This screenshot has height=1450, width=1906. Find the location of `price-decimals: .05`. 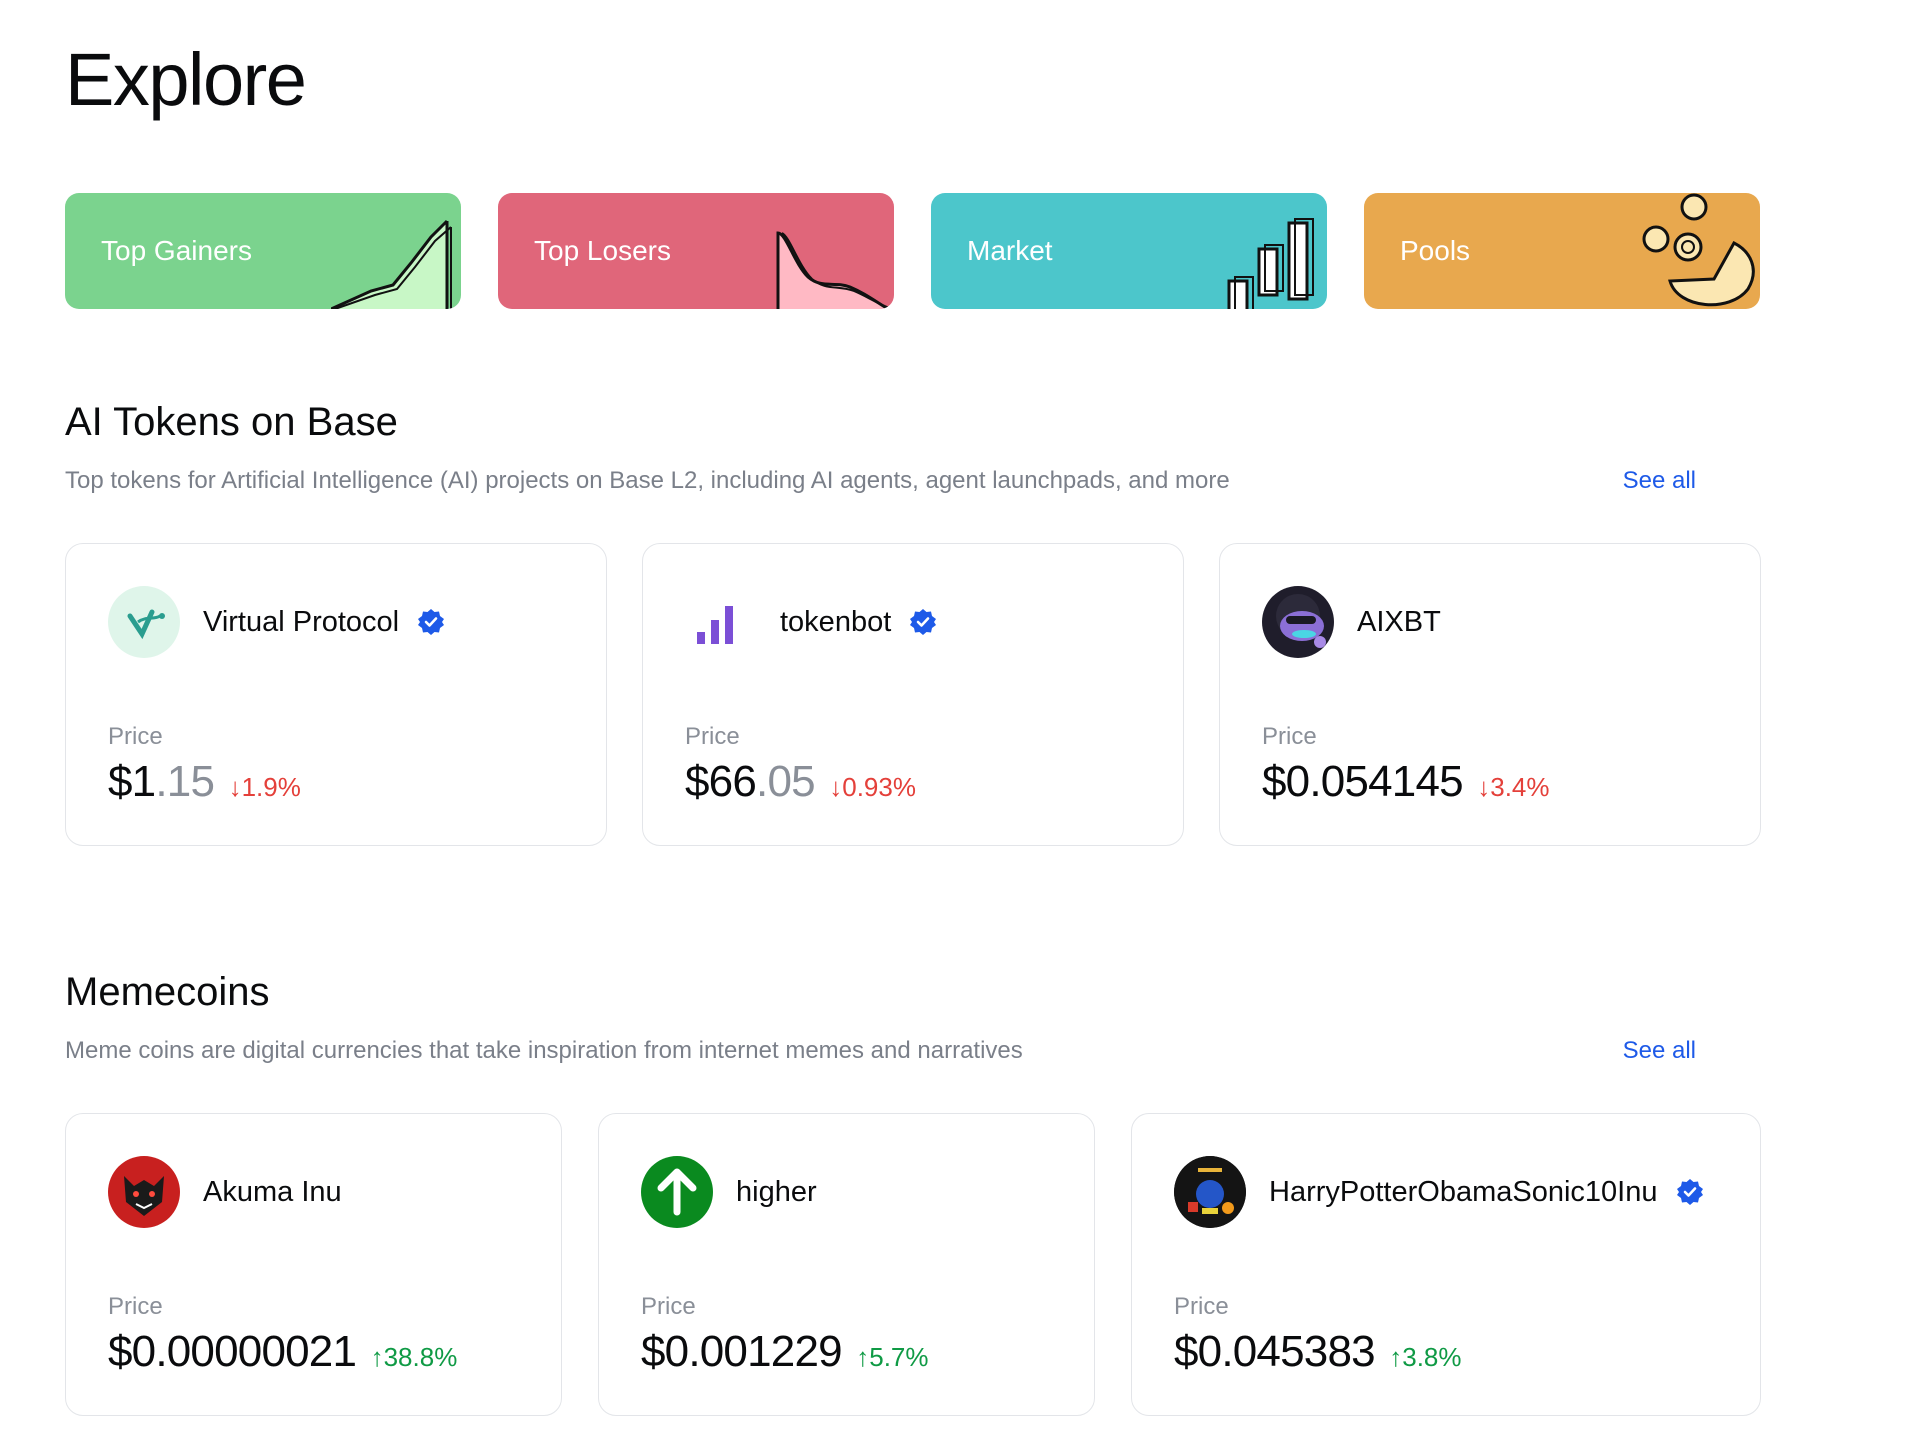

price-decimals: .05 is located at coordinates (786, 781).